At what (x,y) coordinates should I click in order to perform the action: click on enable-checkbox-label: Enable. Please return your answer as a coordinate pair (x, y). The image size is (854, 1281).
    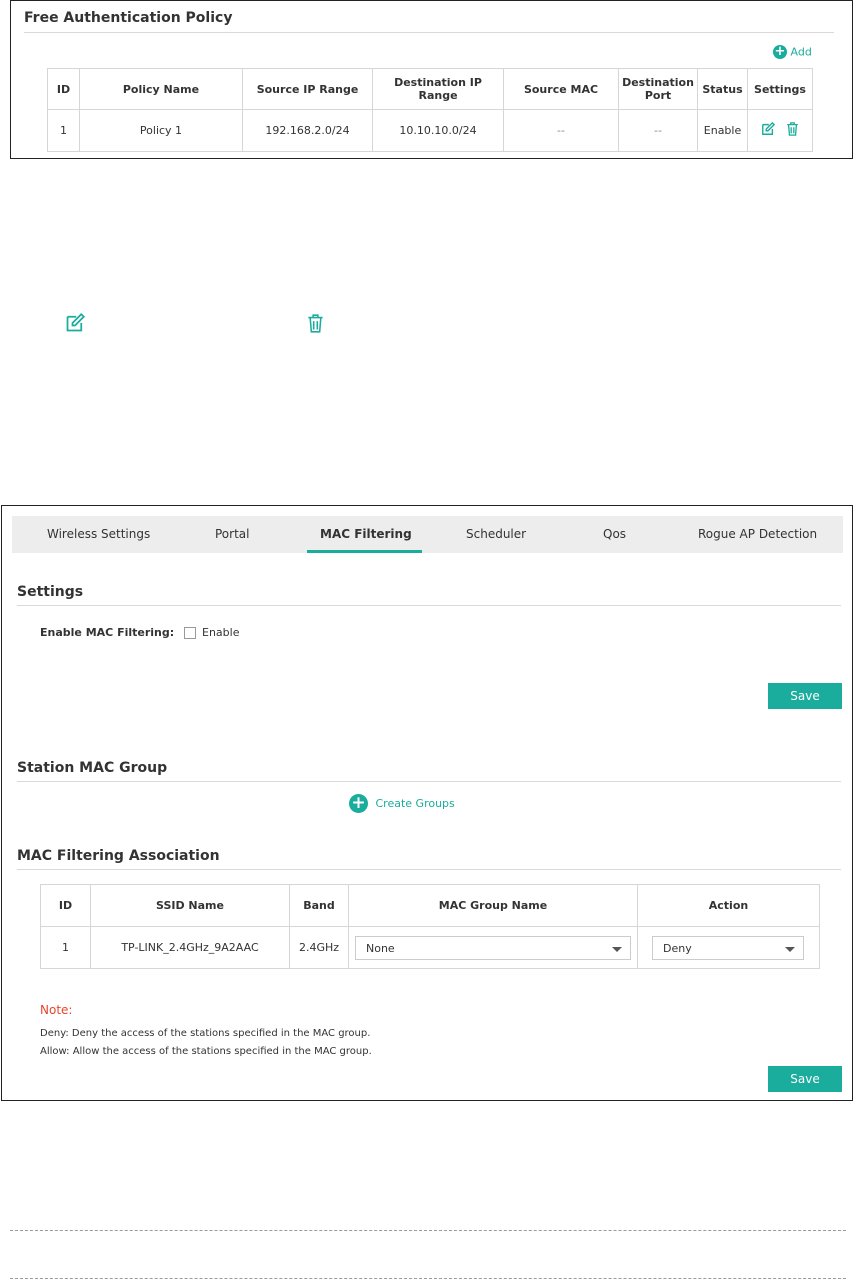
    Looking at the image, I should click on (221, 632).